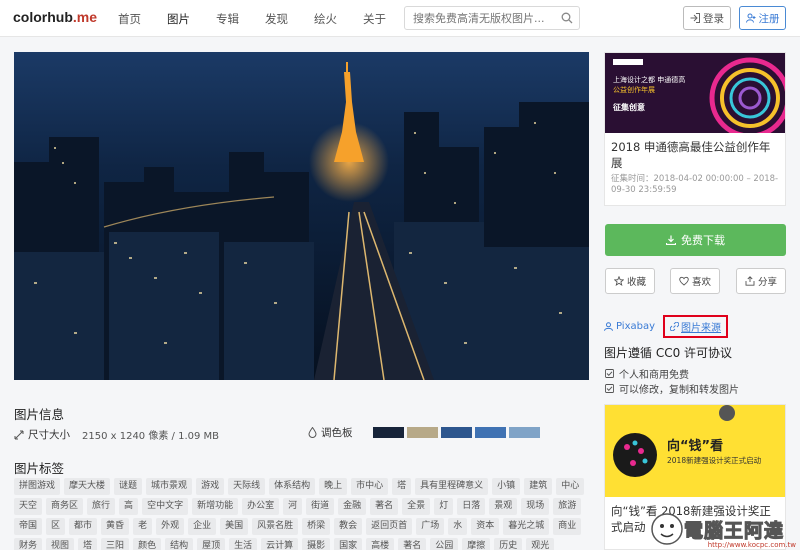 The image size is (800, 550). Describe the element at coordinates (101, 506) in the screenshot. I see `tag-item: 旅行` at that location.